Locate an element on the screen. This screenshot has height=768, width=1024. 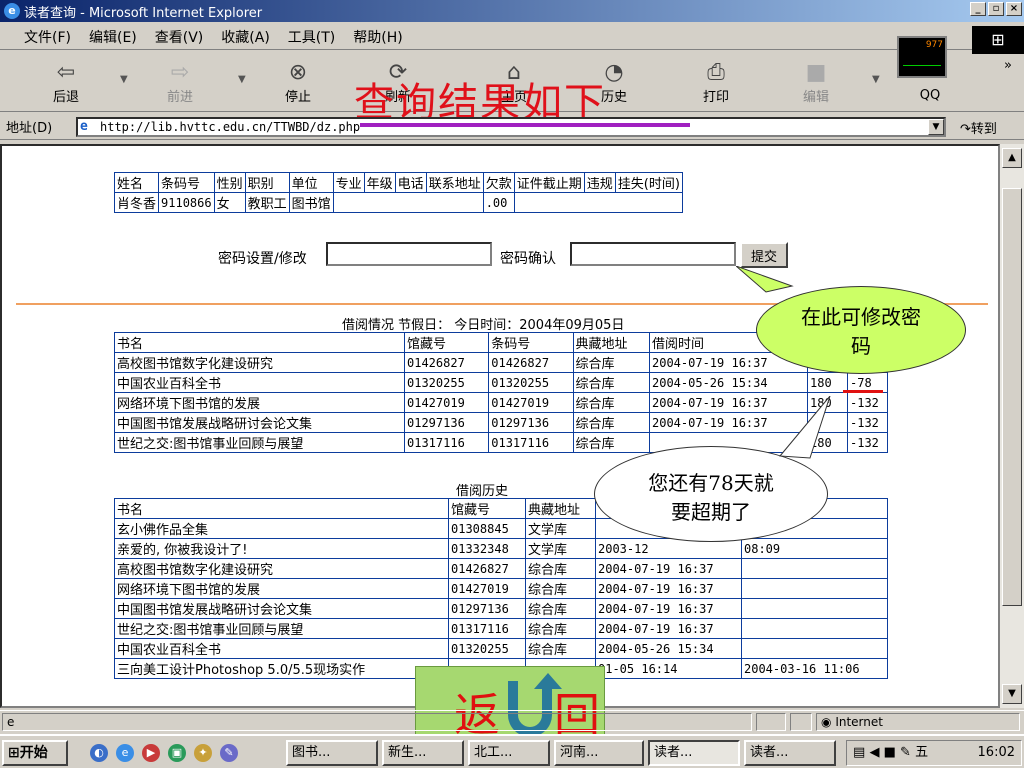
table-cell: 01426827 is located at coordinates (446, 362).